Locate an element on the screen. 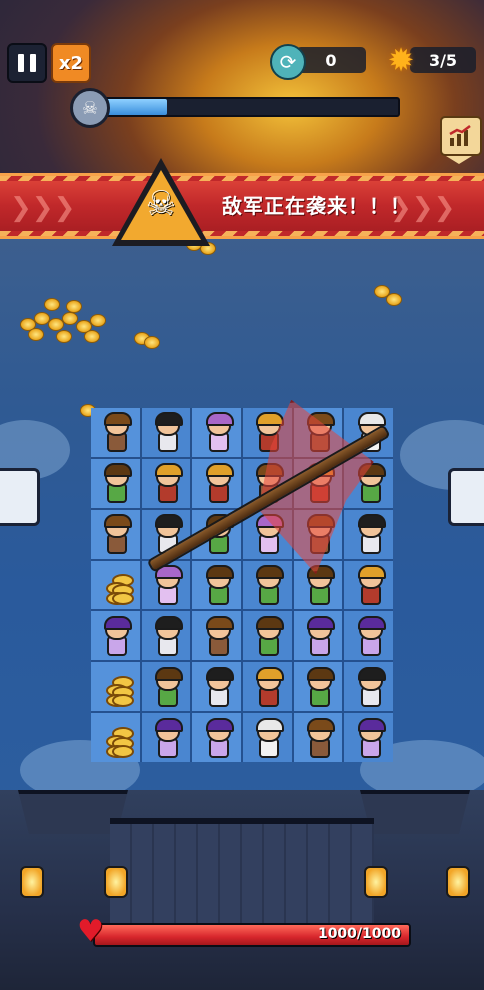 Image resolution: width=484 pixels, height=990 pixels. base-hp-label: 1000/1000 is located at coordinates (359, 934).